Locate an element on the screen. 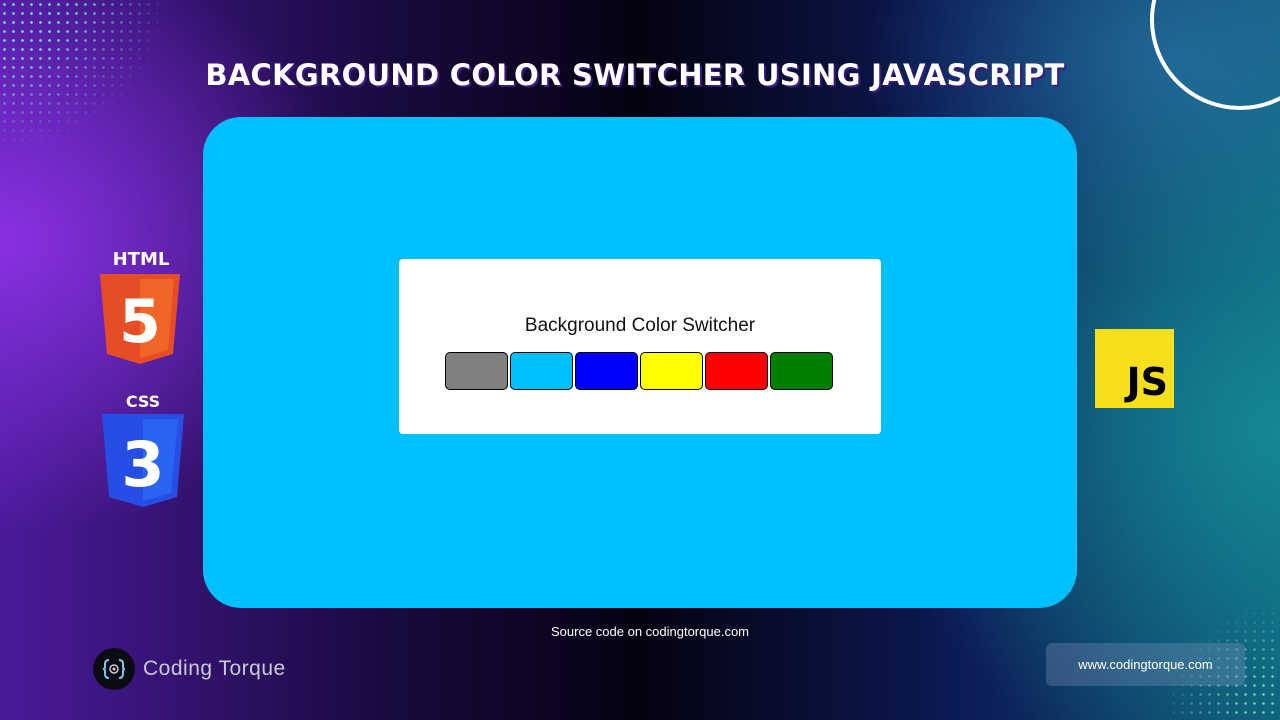 This screenshot has height=720, width=1280. html5-logo: HTML 5 is located at coordinates (141, 310).